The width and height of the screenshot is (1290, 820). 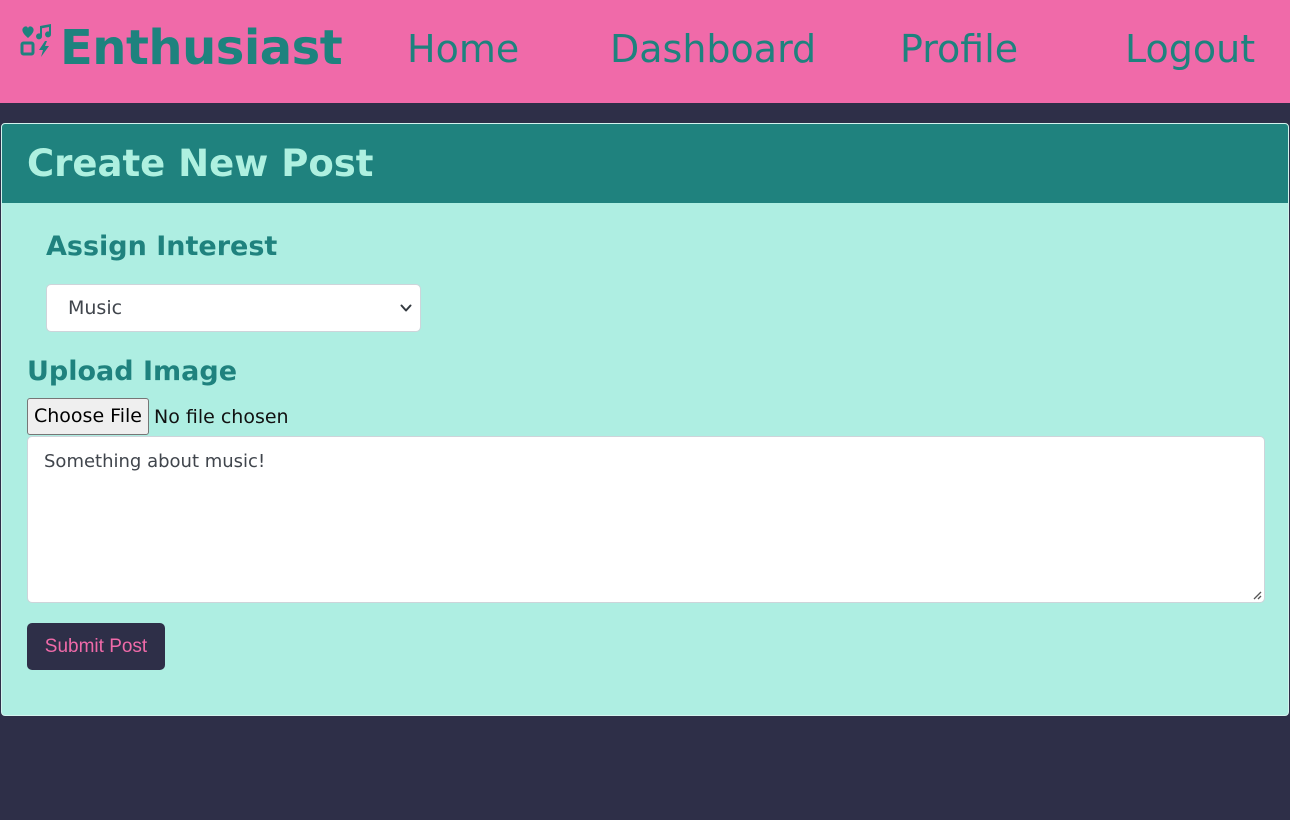 What do you see at coordinates (221, 417) in the screenshot?
I see `file-status: No file chosen` at bounding box center [221, 417].